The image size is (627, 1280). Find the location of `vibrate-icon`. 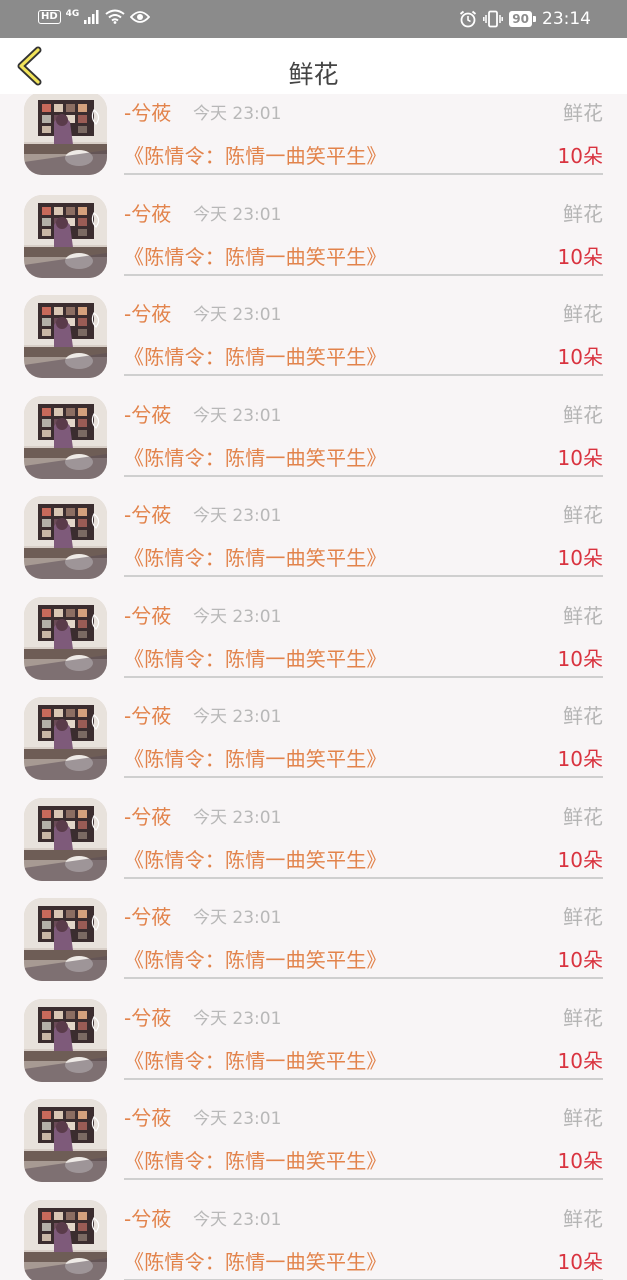

vibrate-icon is located at coordinates (493, 19).